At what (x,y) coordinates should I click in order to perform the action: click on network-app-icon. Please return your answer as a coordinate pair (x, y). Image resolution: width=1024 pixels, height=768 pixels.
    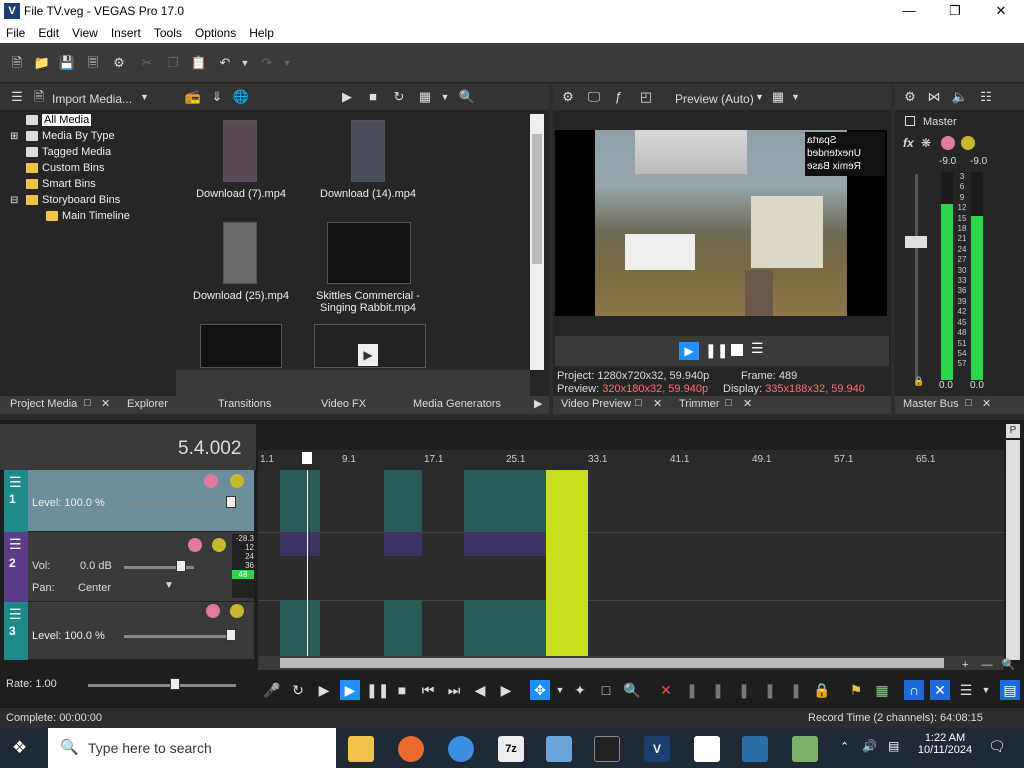
    Looking at the image, I should click on (805, 749).